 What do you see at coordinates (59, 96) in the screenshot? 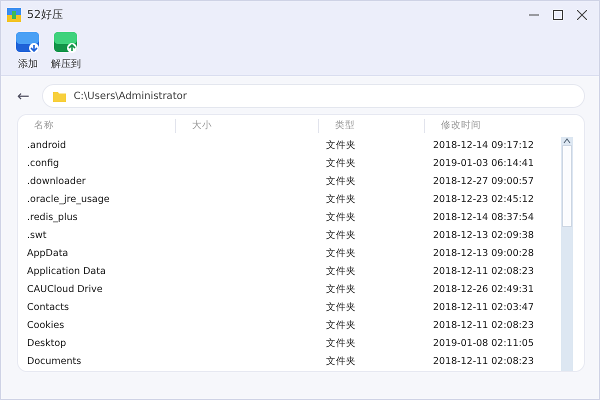
I see `folder-icon` at bounding box center [59, 96].